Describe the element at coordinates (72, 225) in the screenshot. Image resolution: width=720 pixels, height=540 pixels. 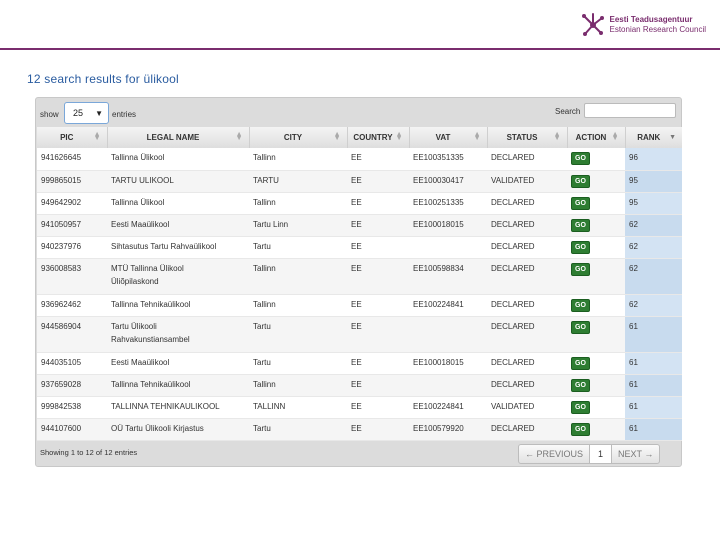
I see `cell-pic: 941050957` at that location.